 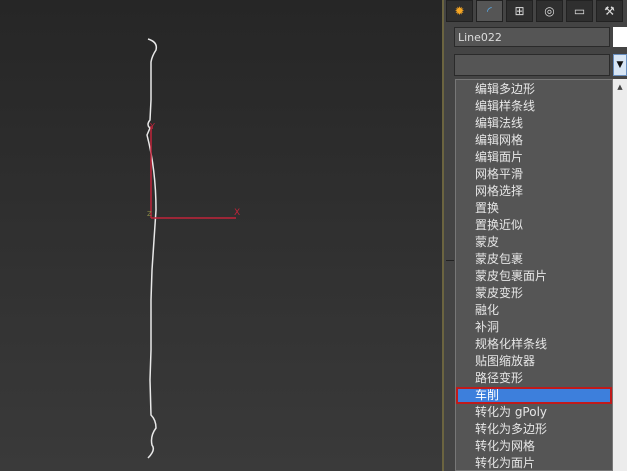 I want to click on dropdown-scrollbar: ▲, so click(x=620, y=275).